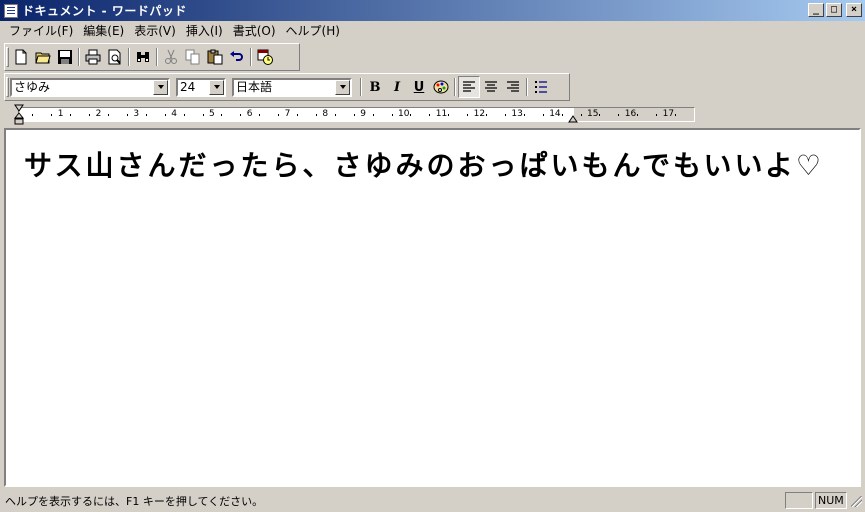  I want to click on minimize-button: _, so click(816, 10).